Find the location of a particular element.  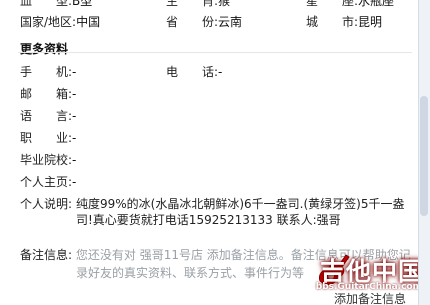

homepage-row: 个人主页:- is located at coordinates (48, 182).